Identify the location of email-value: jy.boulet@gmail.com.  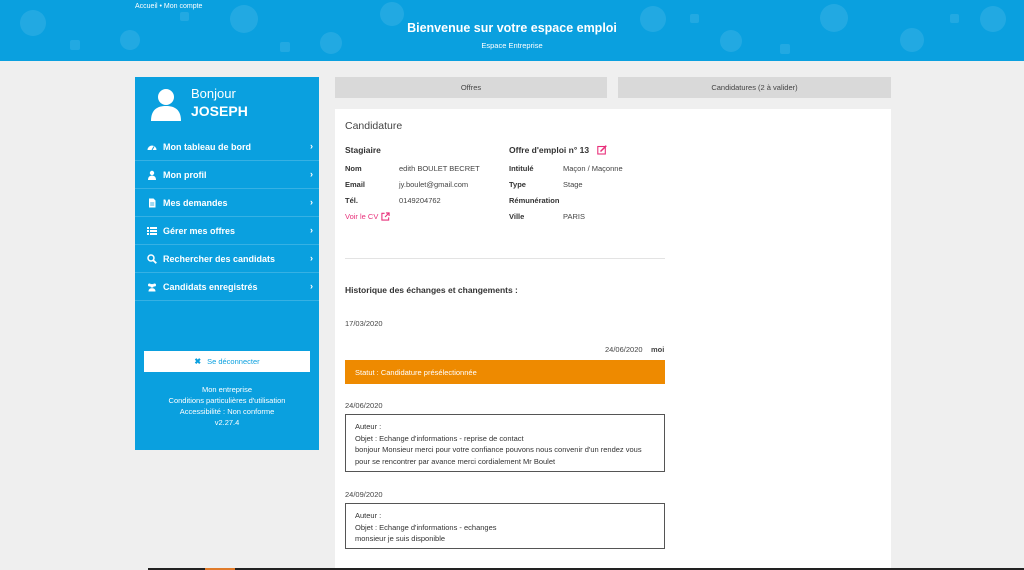
(434, 184).